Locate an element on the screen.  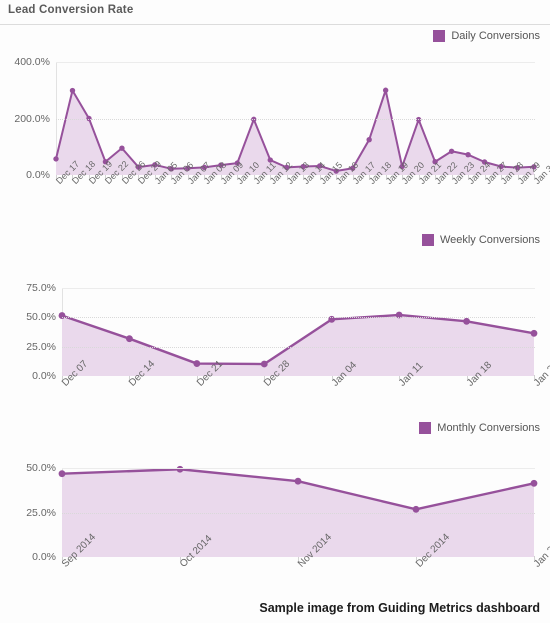
y-axis-tick-label: 400.0% is located at coordinates (32, 62).